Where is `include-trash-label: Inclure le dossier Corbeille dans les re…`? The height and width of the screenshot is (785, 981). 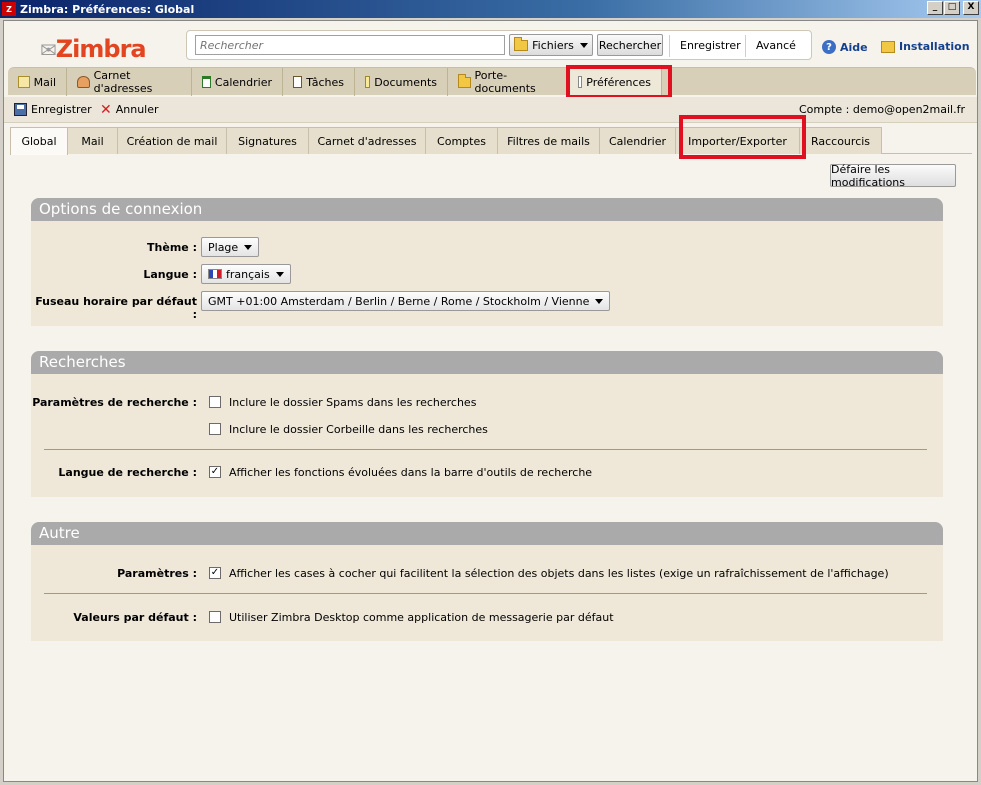
include-trash-label: Inclure le dossier Corbeille dans les re… is located at coordinates (358, 429).